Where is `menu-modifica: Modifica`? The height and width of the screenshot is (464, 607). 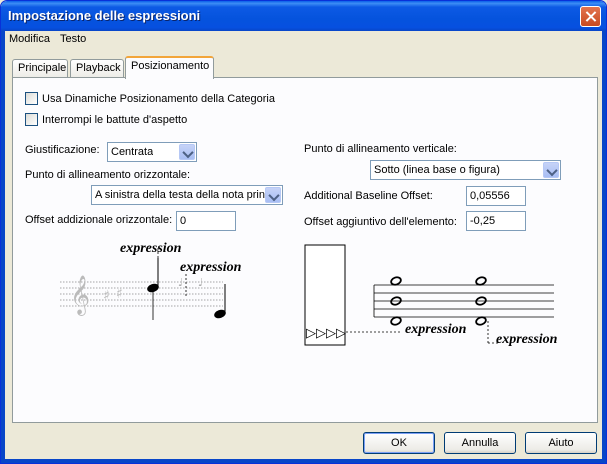 menu-modifica: Modifica is located at coordinates (29, 39).